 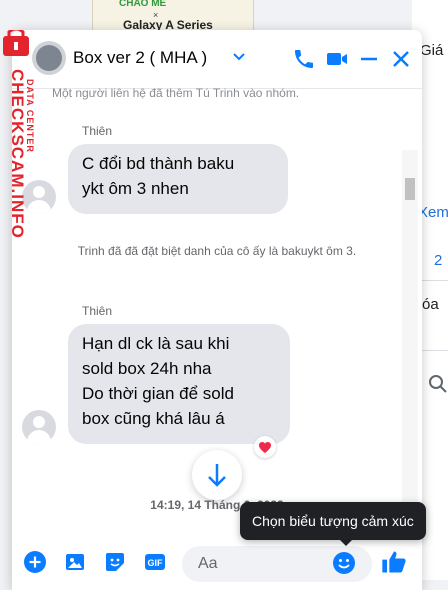 What do you see at coordinates (30, 116) in the screenshot?
I see `watermark-subtext: DATA CENTER` at bounding box center [30, 116].